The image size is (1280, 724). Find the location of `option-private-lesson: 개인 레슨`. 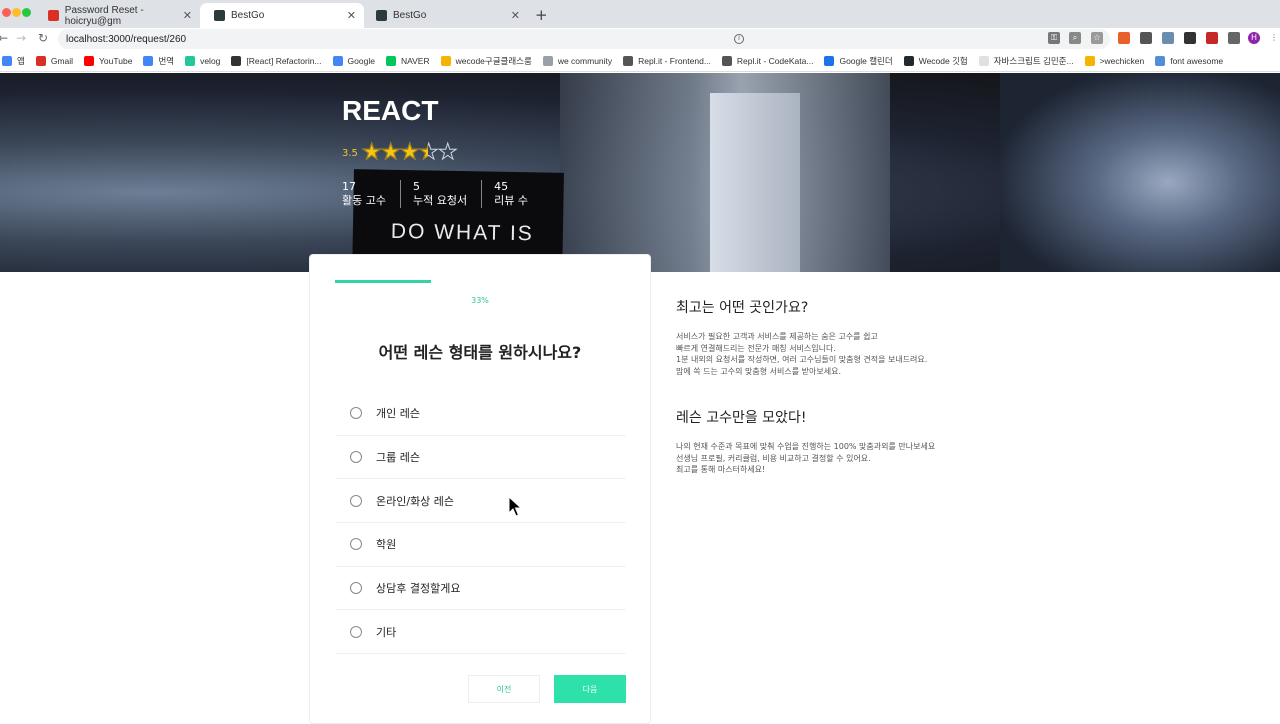

option-private-lesson: 개인 레슨 is located at coordinates (481, 414).